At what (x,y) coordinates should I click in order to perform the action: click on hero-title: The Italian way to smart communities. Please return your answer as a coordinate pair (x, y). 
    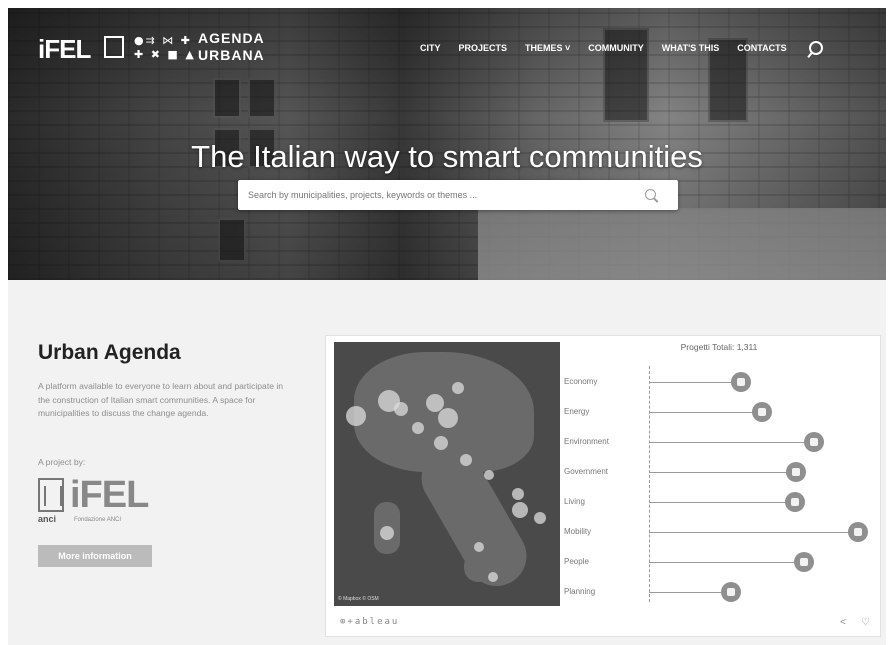
    Looking at the image, I should click on (447, 156).